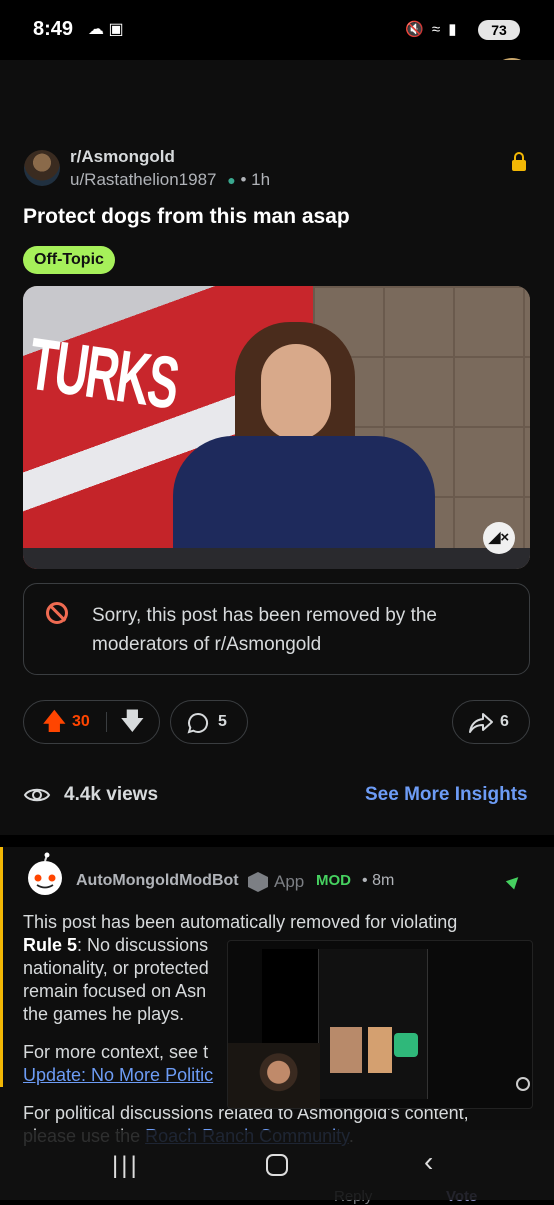  I want to click on pip-app-logo, so click(406, 1045).